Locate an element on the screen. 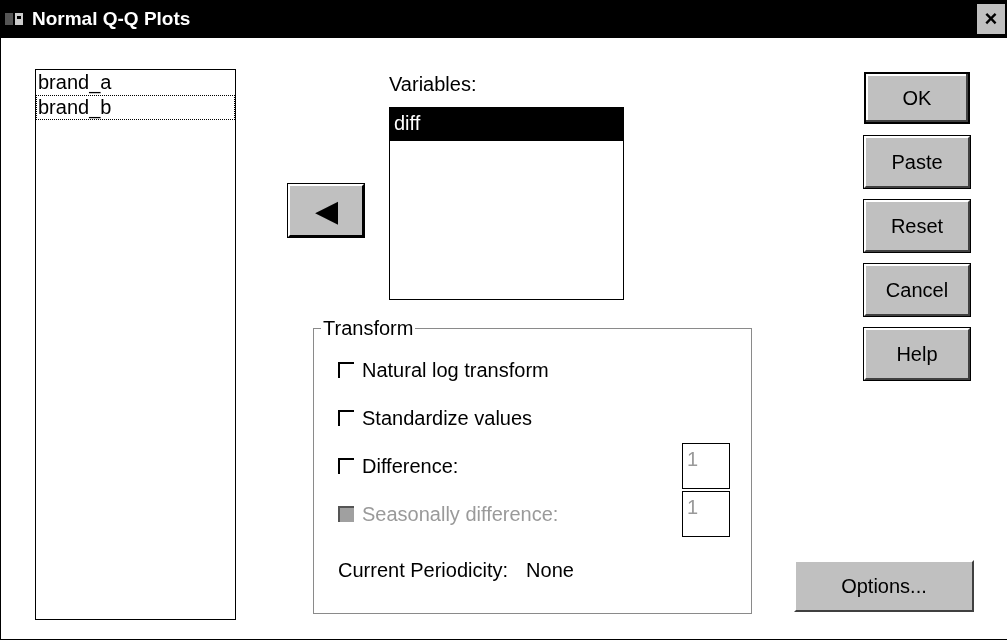 This screenshot has height=640, width=1007. dialog-button: Help is located at coordinates (917, 354).